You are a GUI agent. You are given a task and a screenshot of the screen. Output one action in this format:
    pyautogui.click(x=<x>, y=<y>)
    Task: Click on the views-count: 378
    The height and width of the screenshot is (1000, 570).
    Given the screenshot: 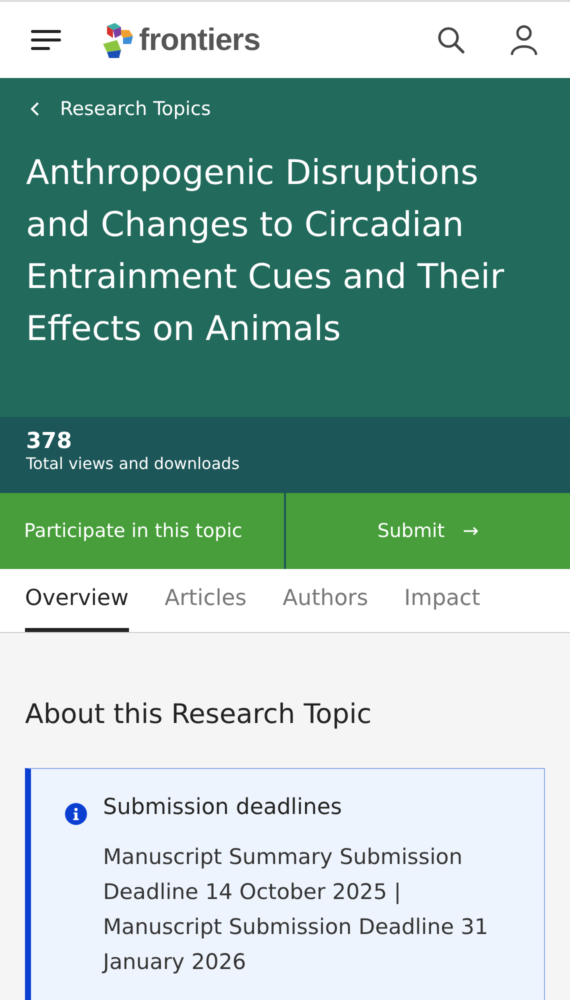 What is the action you would take?
    pyautogui.click(x=49, y=441)
    